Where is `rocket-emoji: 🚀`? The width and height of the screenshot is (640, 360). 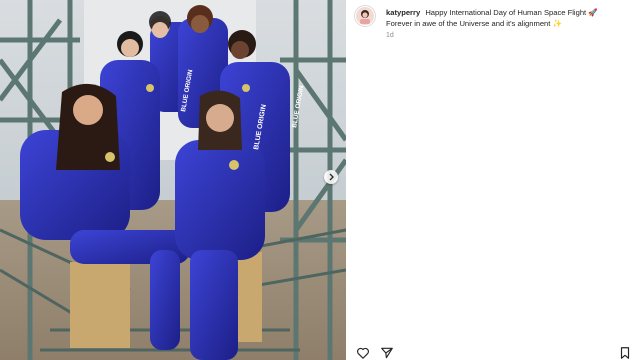 rocket-emoji: 🚀 is located at coordinates (593, 12).